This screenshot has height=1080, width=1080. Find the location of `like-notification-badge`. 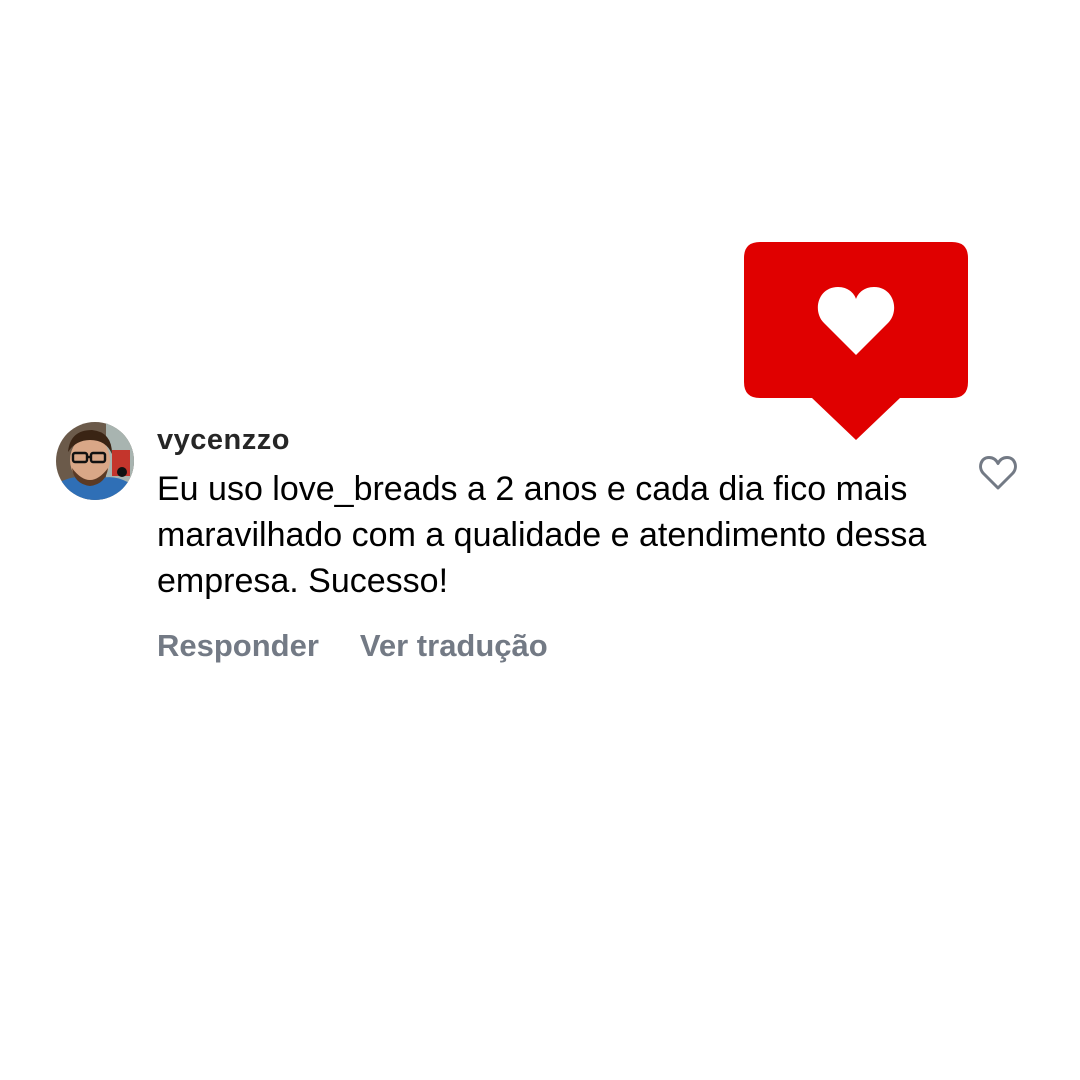

like-notification-badge is located at coordinates (856, 341).